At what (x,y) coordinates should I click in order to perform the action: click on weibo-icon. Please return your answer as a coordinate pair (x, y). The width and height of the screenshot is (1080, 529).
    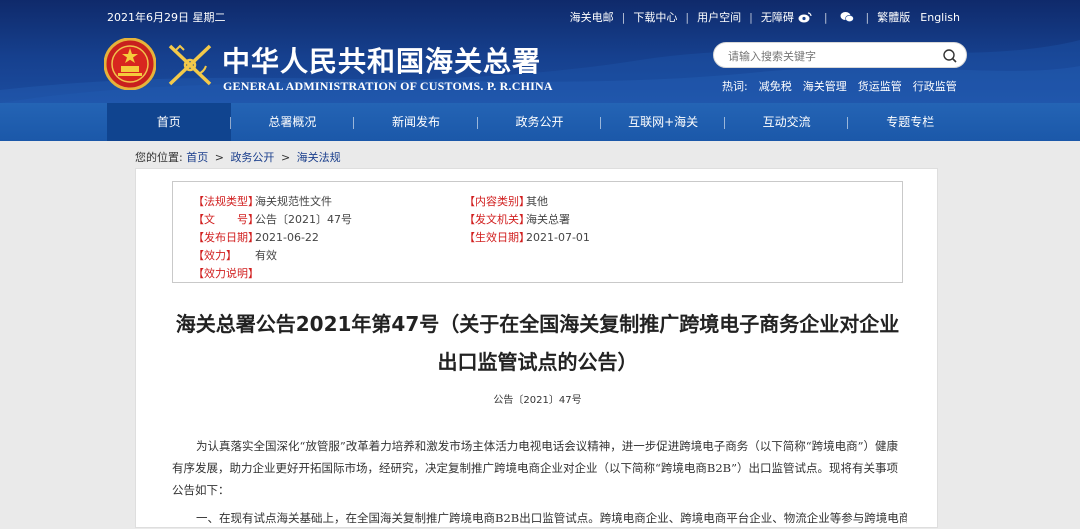
    Looking at the image, I should click on (805, 17).